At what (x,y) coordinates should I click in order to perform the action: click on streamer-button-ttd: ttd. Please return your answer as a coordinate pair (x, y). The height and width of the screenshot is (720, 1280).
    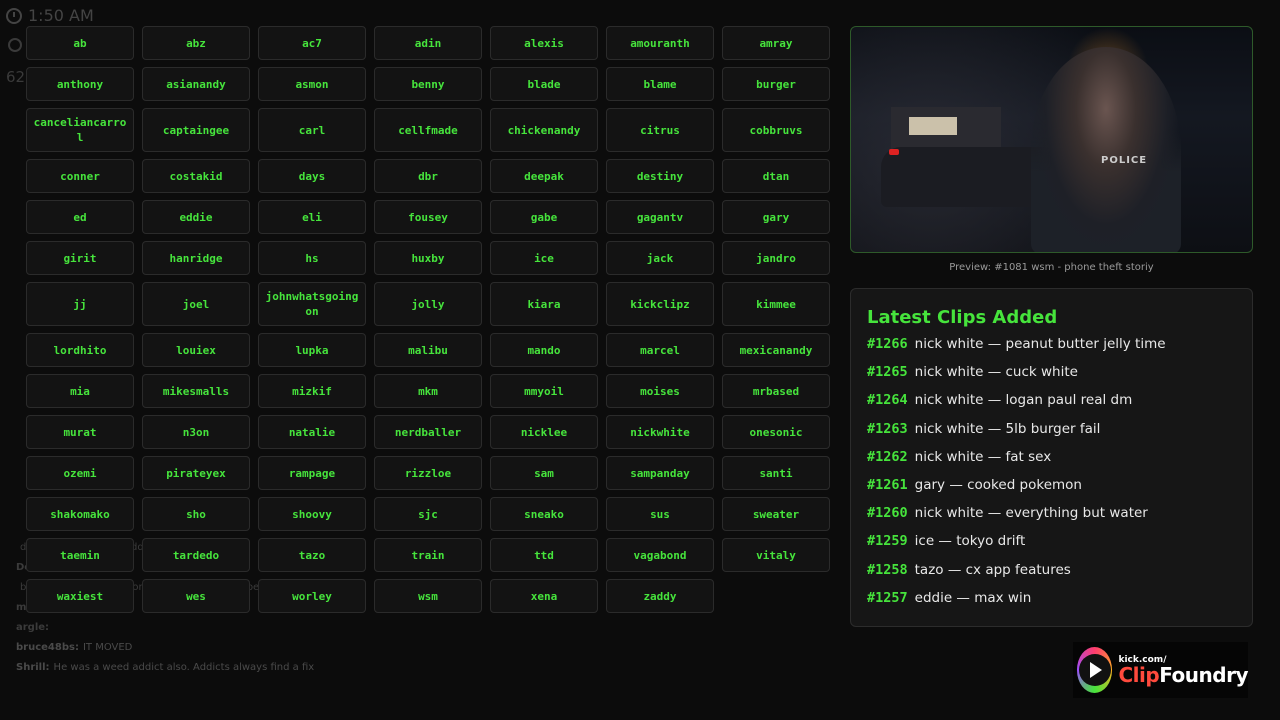
    Looking at the image, I should click on (544, 555).